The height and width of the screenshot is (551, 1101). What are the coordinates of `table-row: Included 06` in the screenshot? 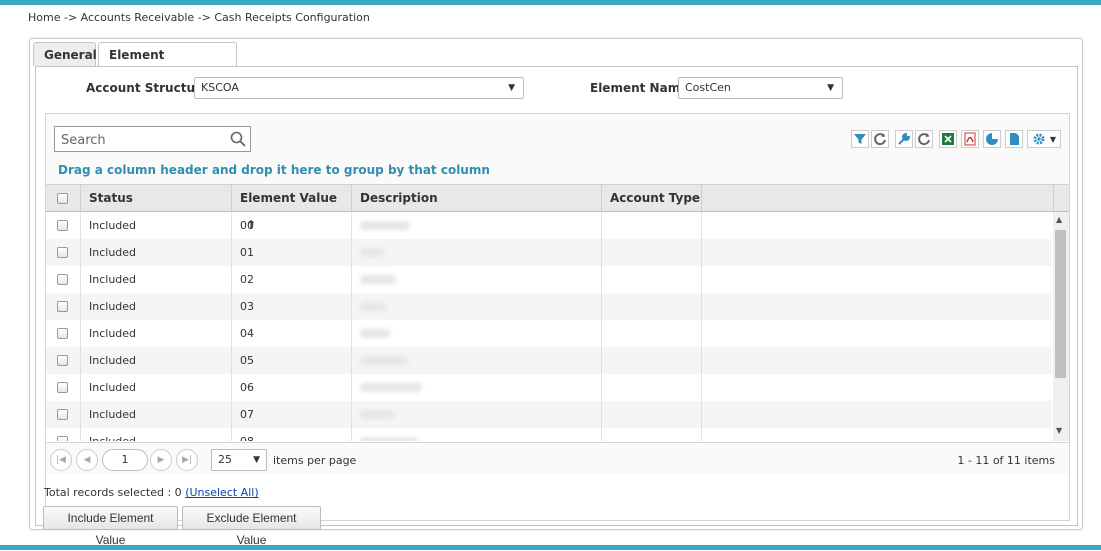 It's located at (549, 387).